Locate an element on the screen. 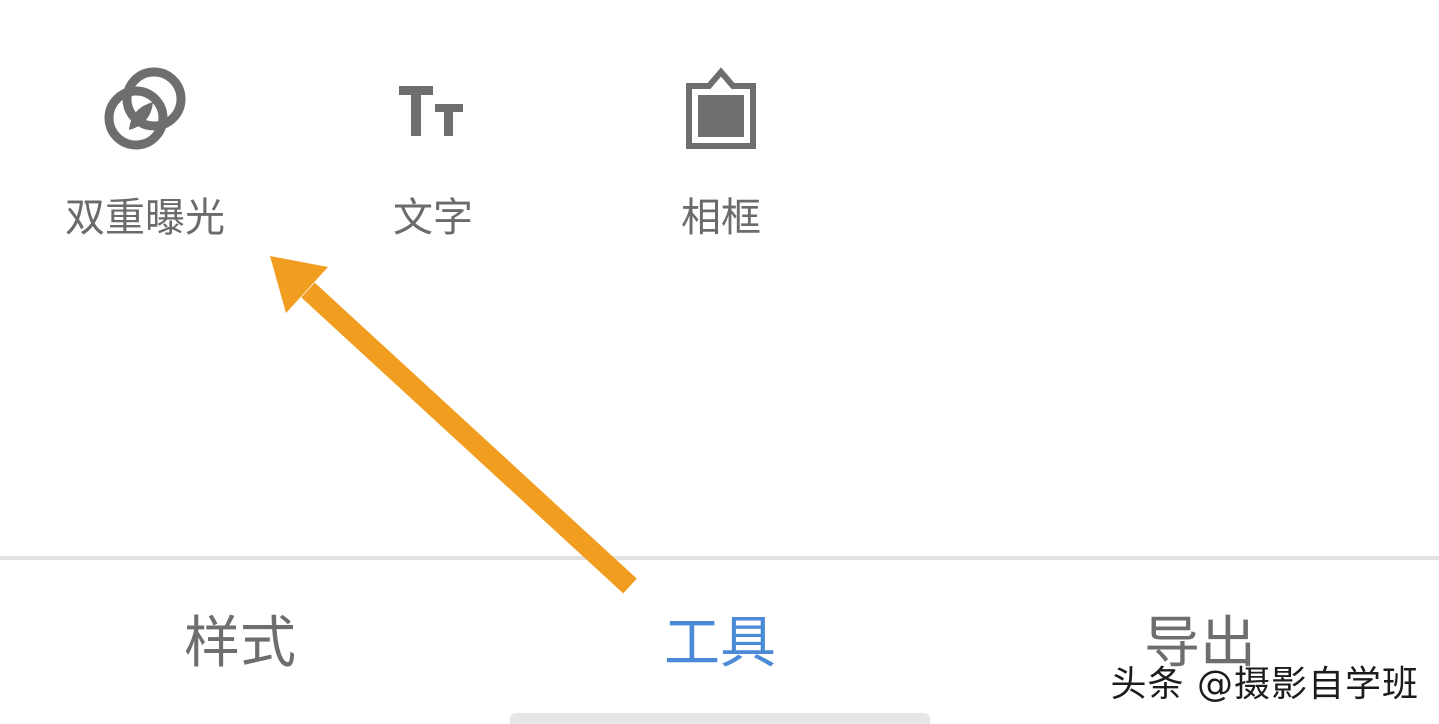 This screenshot has height=724, width=1439. tab-style: 样式 is located at coordinates (240, 644).